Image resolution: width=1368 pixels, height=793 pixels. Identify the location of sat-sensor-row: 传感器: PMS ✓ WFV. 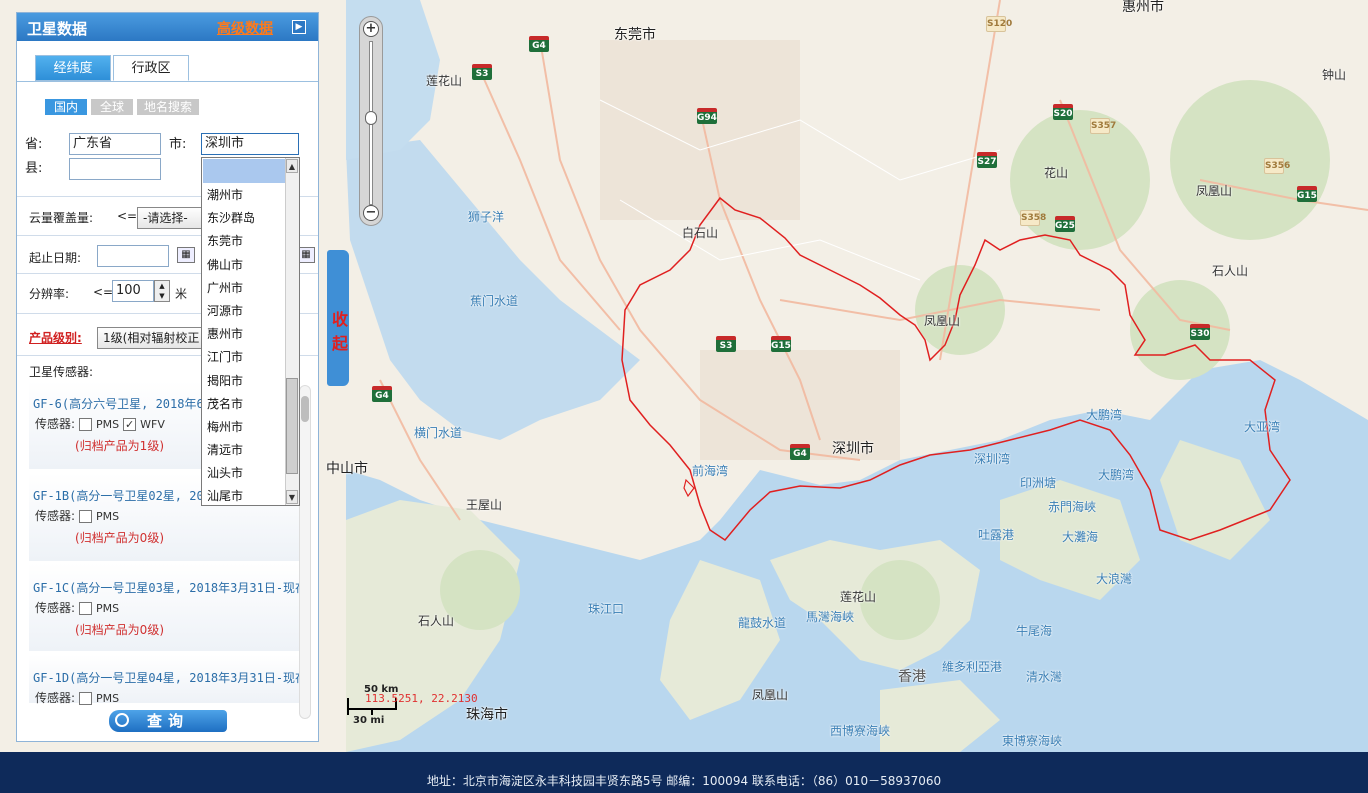
(100, 423).